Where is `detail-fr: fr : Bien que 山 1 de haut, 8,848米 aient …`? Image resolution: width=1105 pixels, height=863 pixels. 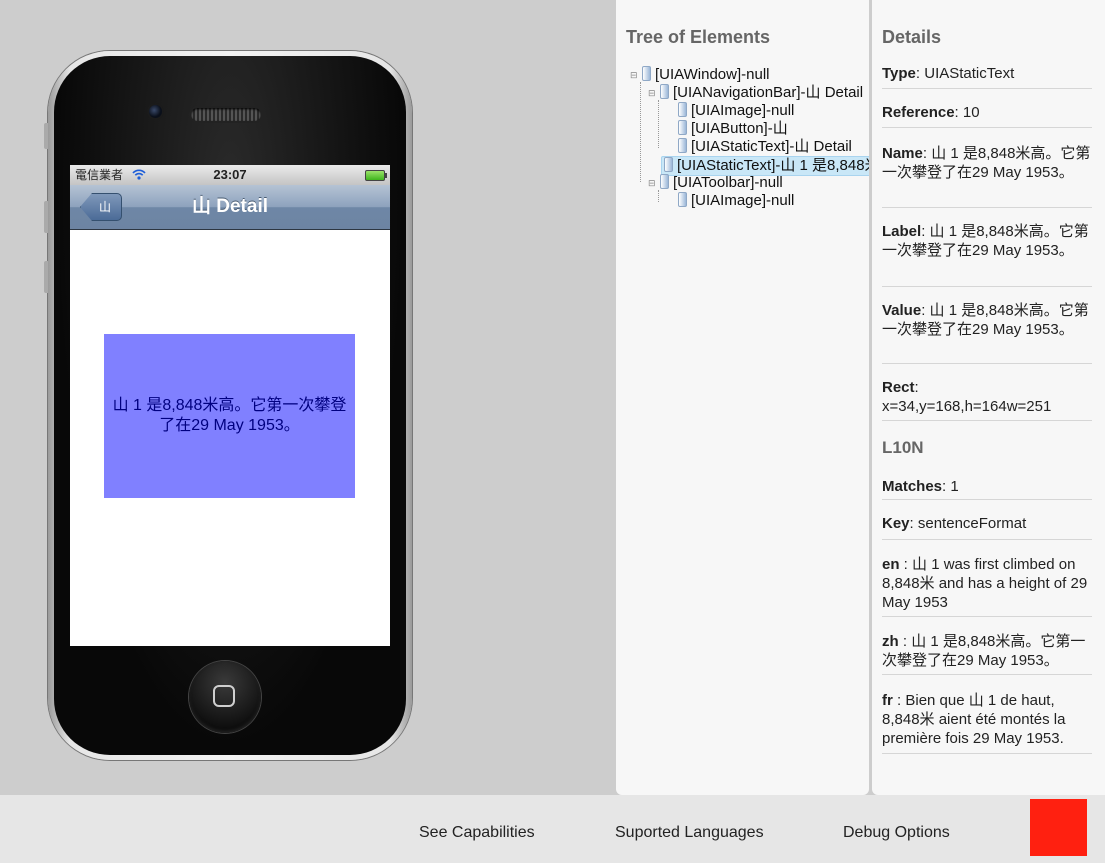
detail-fr: fr : Bien que 山 1 de haut, 8,848米 aient … is located at coordinates (974, 719).